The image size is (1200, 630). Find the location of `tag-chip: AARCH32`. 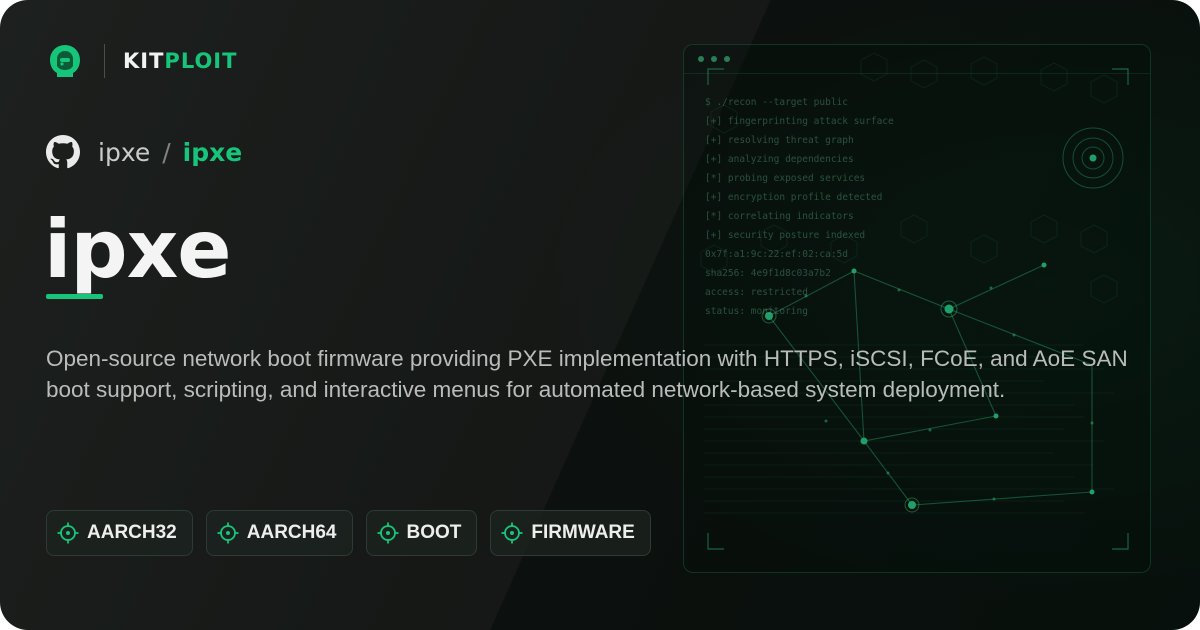

tag-chip: AARCH32 is located at coordinates (119, 533).